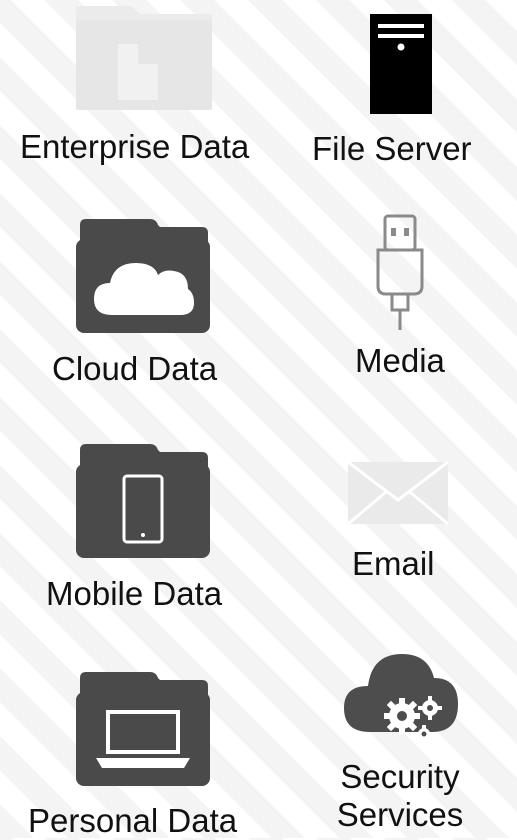 Image resolution: width=517 pixels, height=840 pixels. What do you see at coordinates (134, 593) in the screenshot?
I see `mobile-data-label: Mobile Data` at bounding box center [134, 593].